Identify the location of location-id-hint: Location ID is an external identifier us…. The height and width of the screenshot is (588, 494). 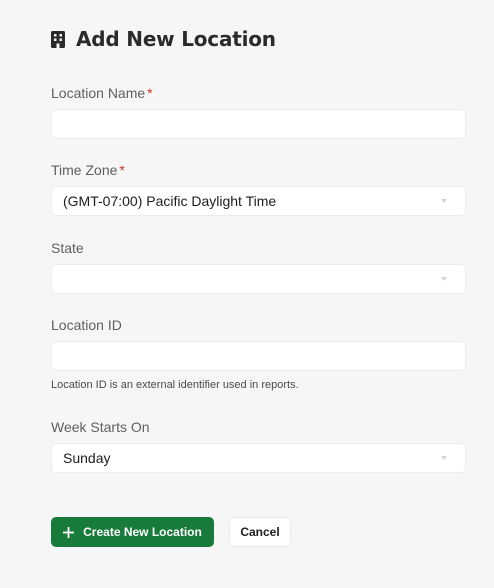
(175, 385).